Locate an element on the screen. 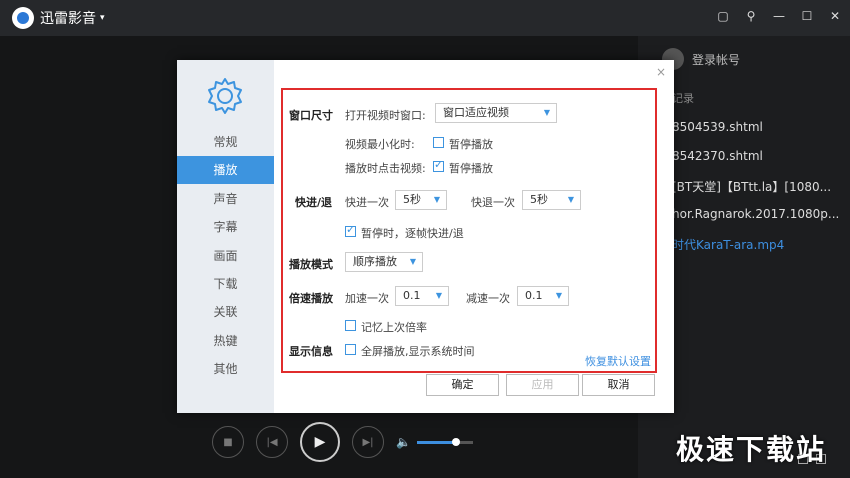 This screenshot has width=850, height=478. frame-step-label: 暂停时，逐帧快进/退 is located at coordinates (412, 233).